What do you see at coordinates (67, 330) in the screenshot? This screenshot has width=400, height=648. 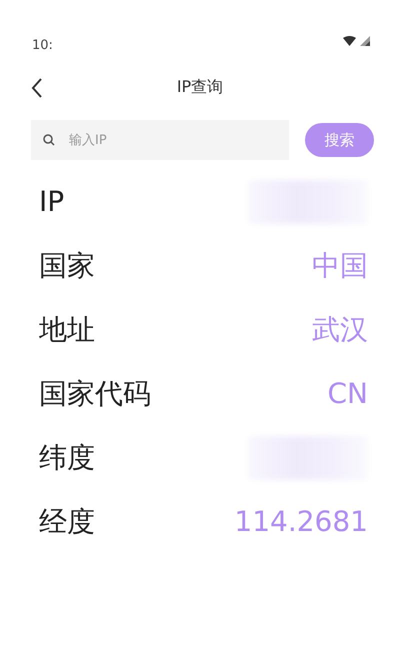 I see `field-label: 地址` at bounding box center [67, 330].